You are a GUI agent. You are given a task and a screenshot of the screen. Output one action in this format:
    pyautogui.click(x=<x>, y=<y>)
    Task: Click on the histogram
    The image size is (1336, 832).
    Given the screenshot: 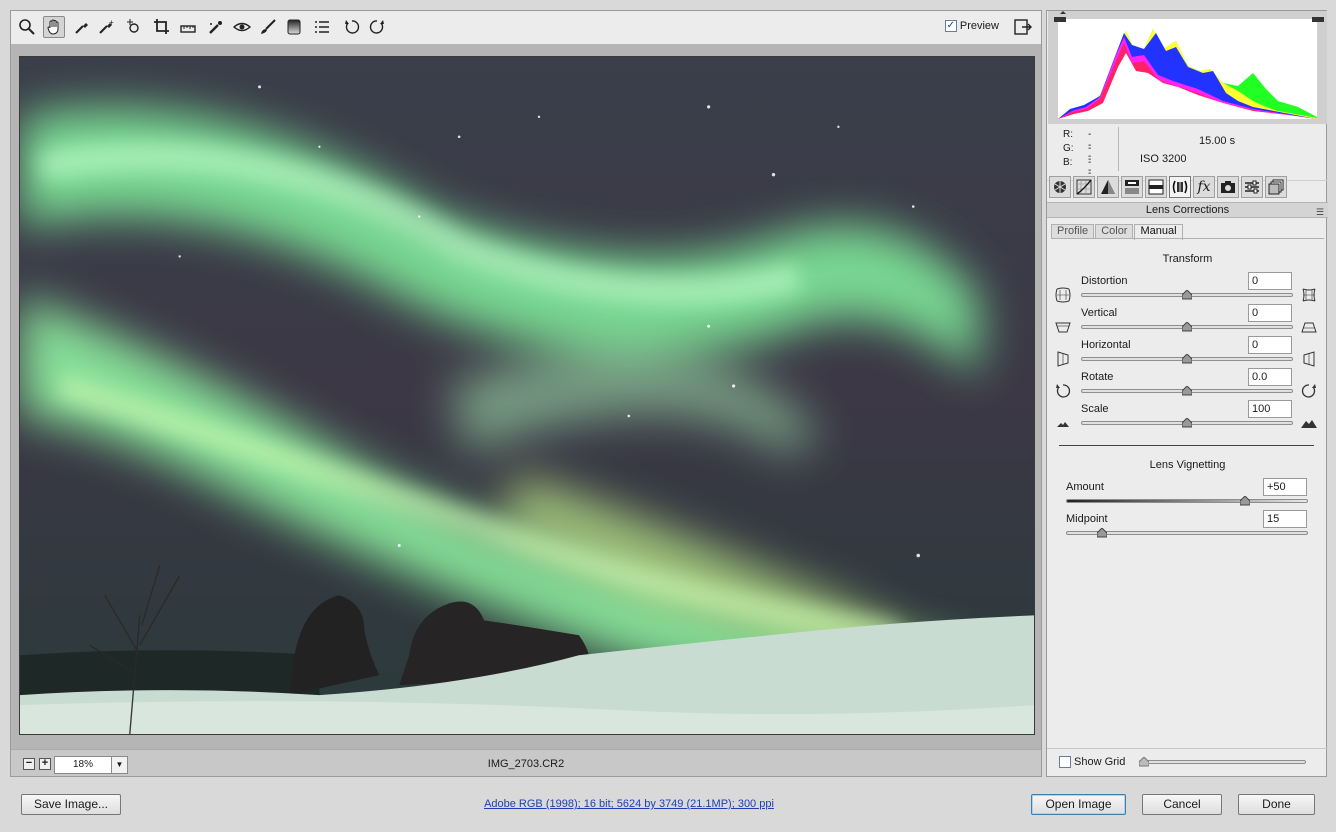 What is the action you would take?
    pyautogui.click(x=1187, y=67)
    